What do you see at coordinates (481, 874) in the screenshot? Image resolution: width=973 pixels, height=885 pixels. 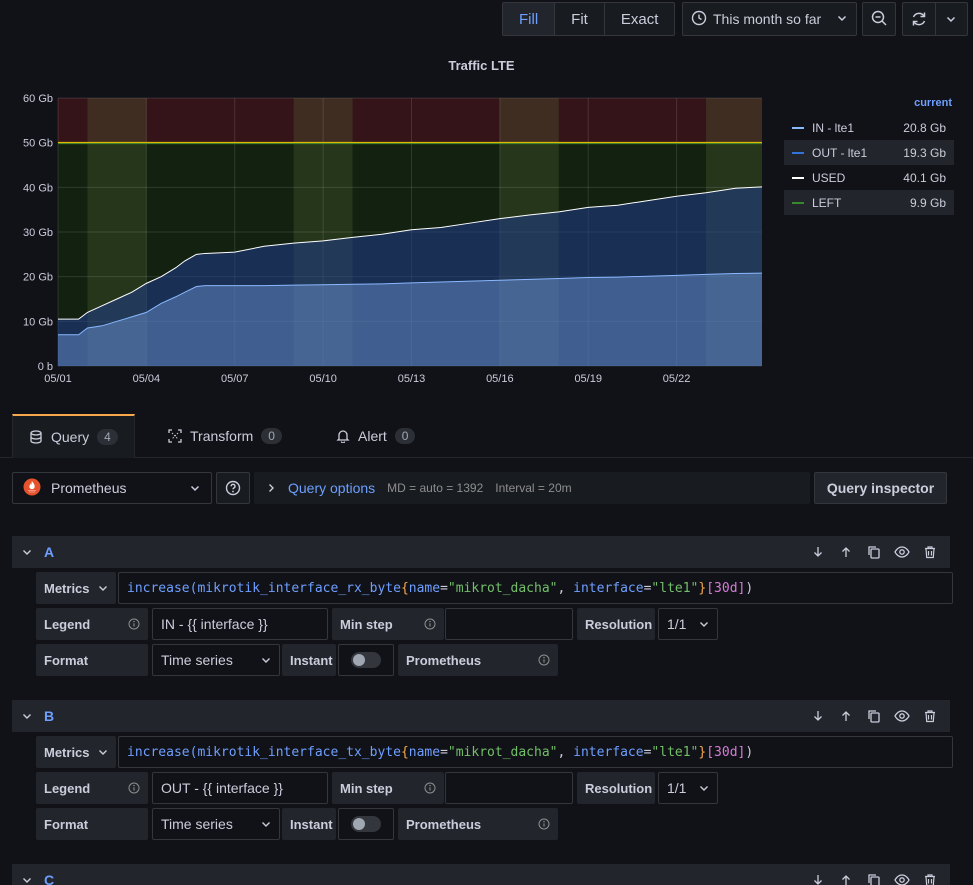 I see `query-row-header-c: C` at bounding box center [481, 874].